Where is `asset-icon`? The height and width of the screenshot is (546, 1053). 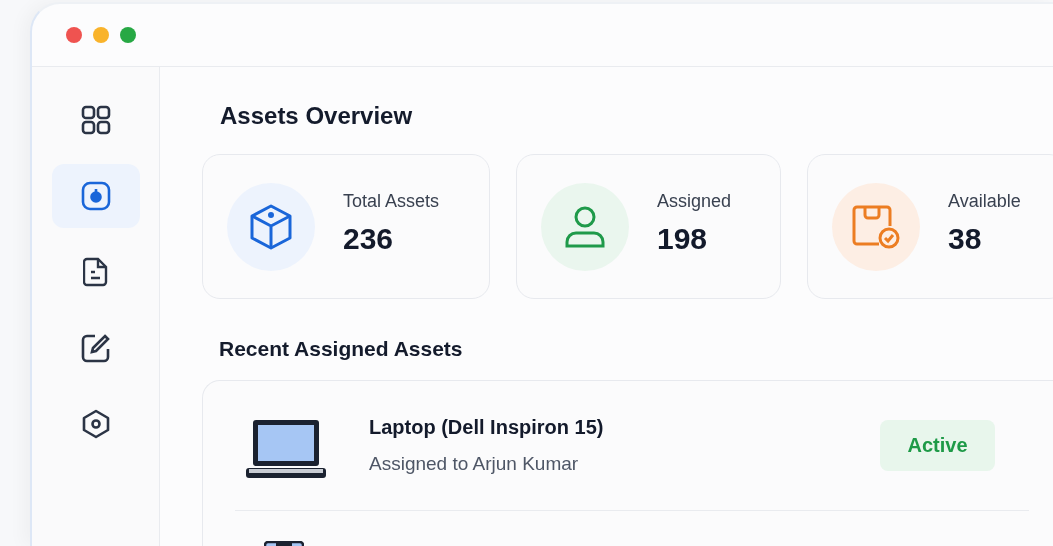
asset-icon is located at coordinates (95, 196).